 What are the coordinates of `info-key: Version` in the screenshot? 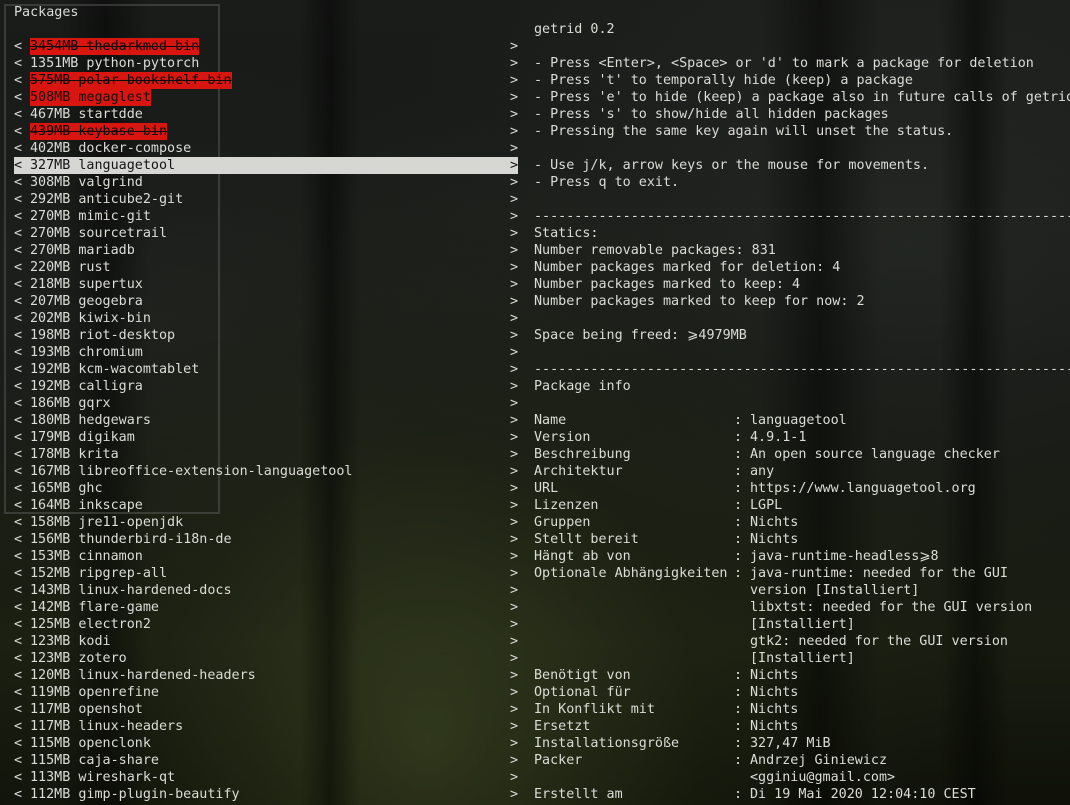 It's located at (562, 437).